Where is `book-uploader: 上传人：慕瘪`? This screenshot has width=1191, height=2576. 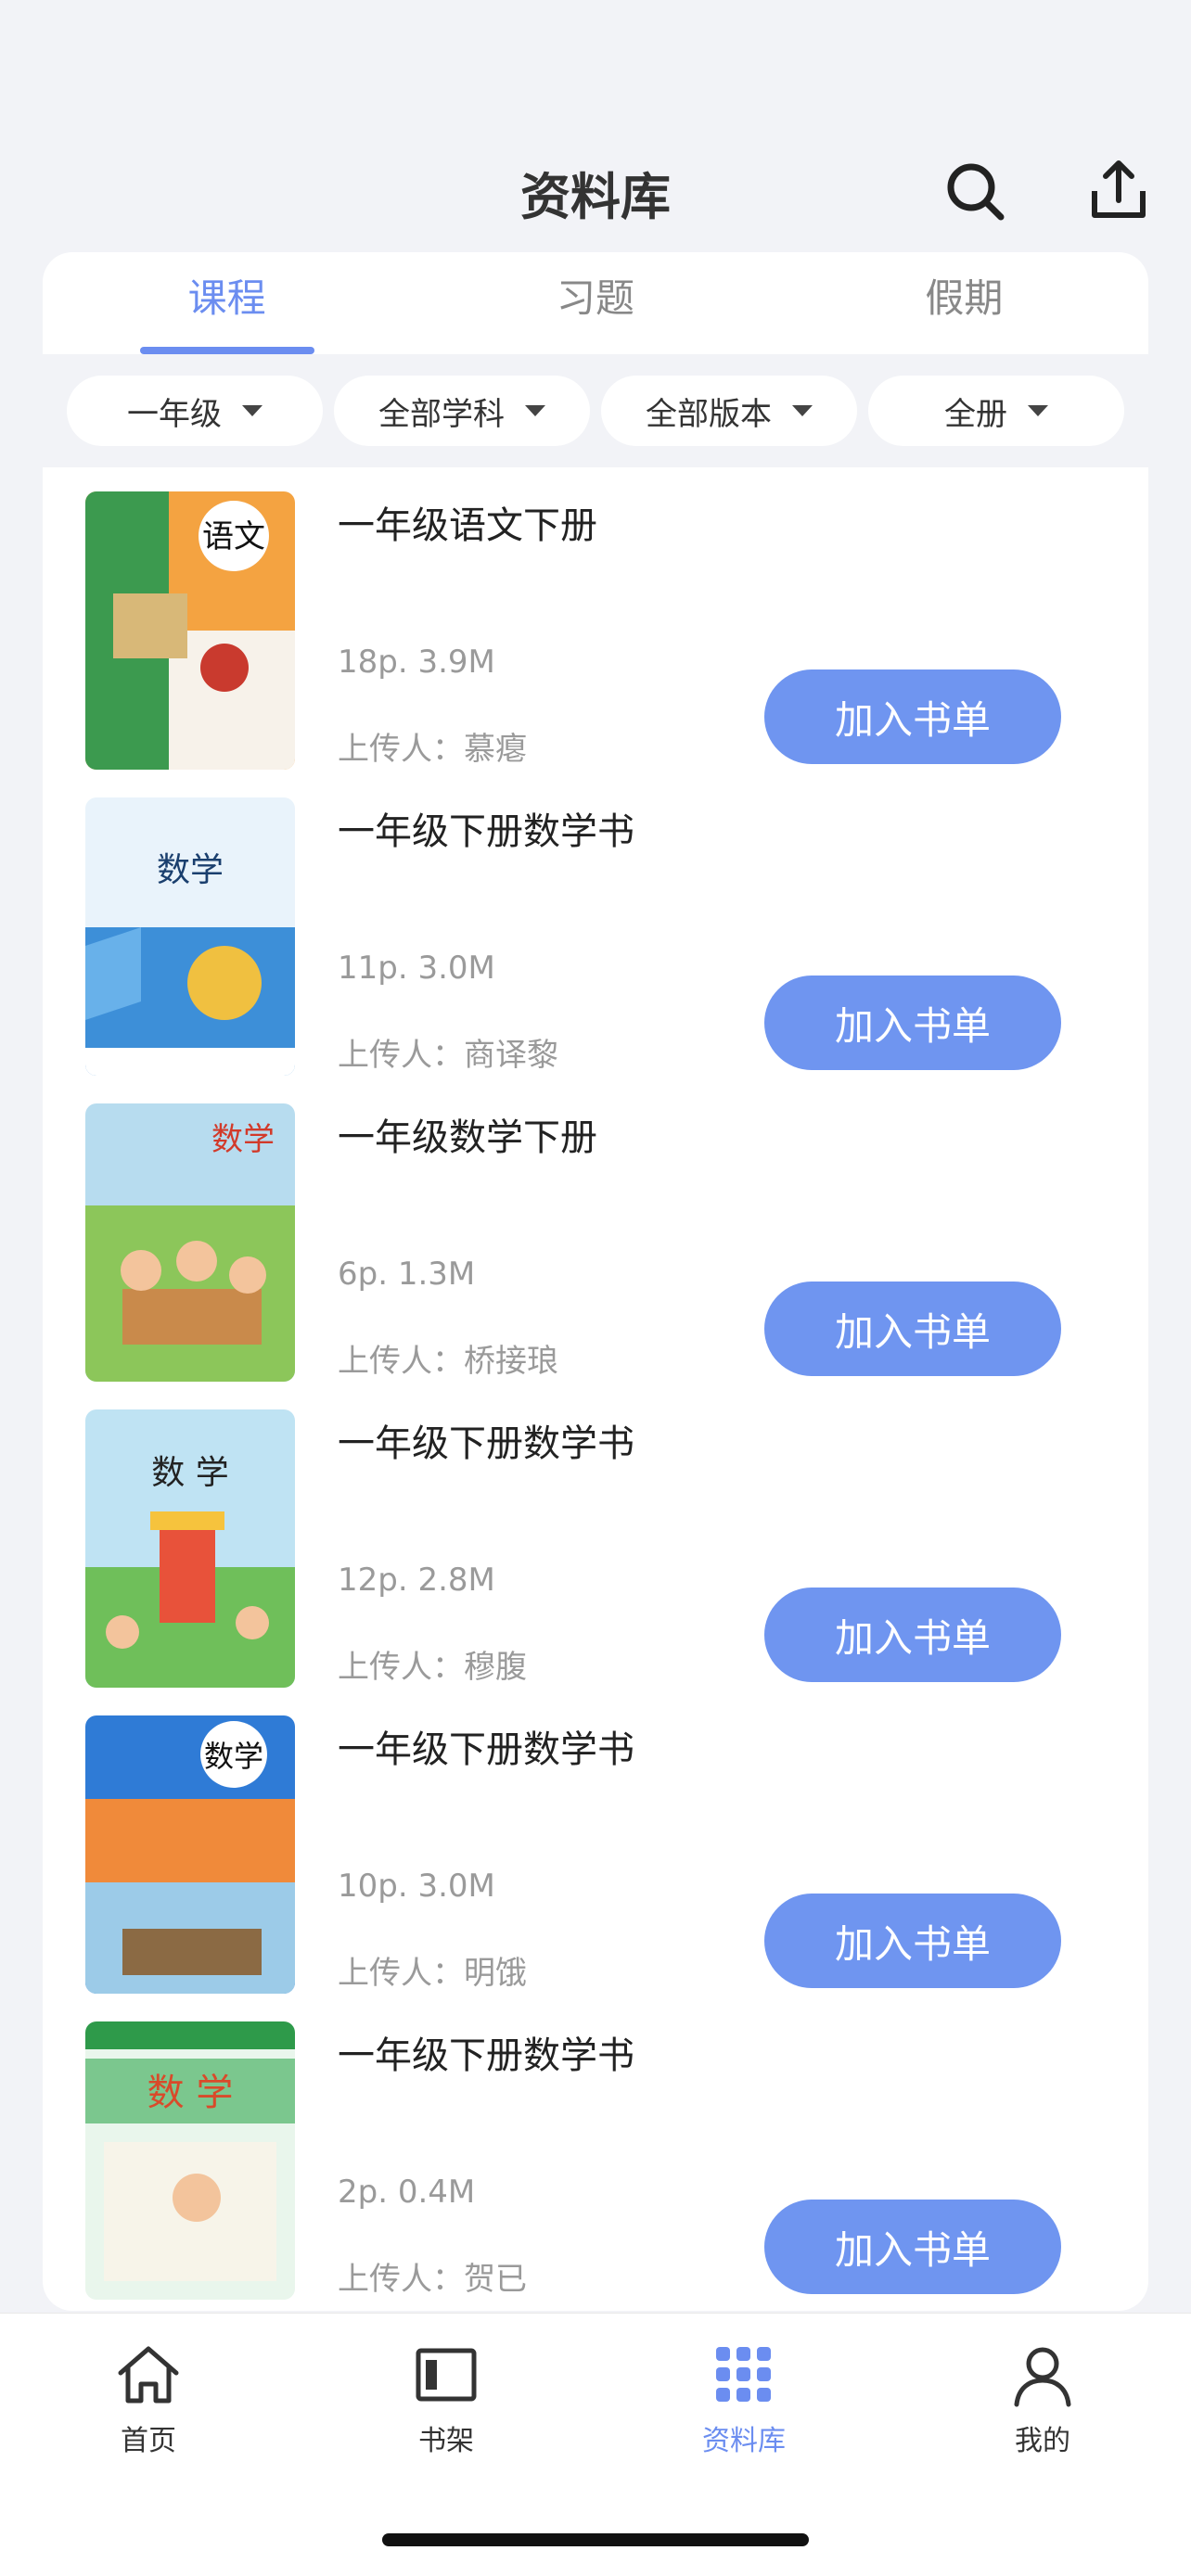 book-uploader: 上传人：慕瘪 is located at coordinates (432, 749).